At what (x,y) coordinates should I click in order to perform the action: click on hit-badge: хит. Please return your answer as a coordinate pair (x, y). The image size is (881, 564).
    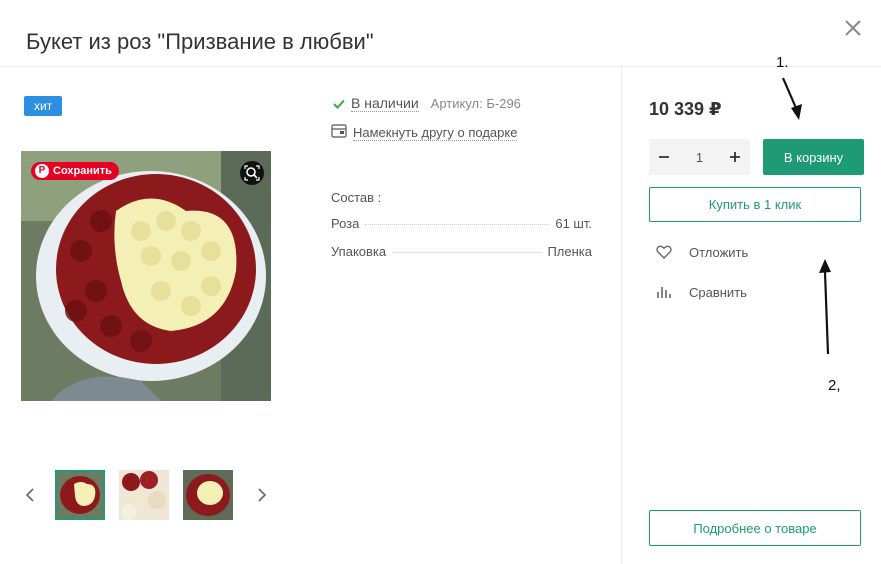
    Looking at the image, I should click on (43, 106).